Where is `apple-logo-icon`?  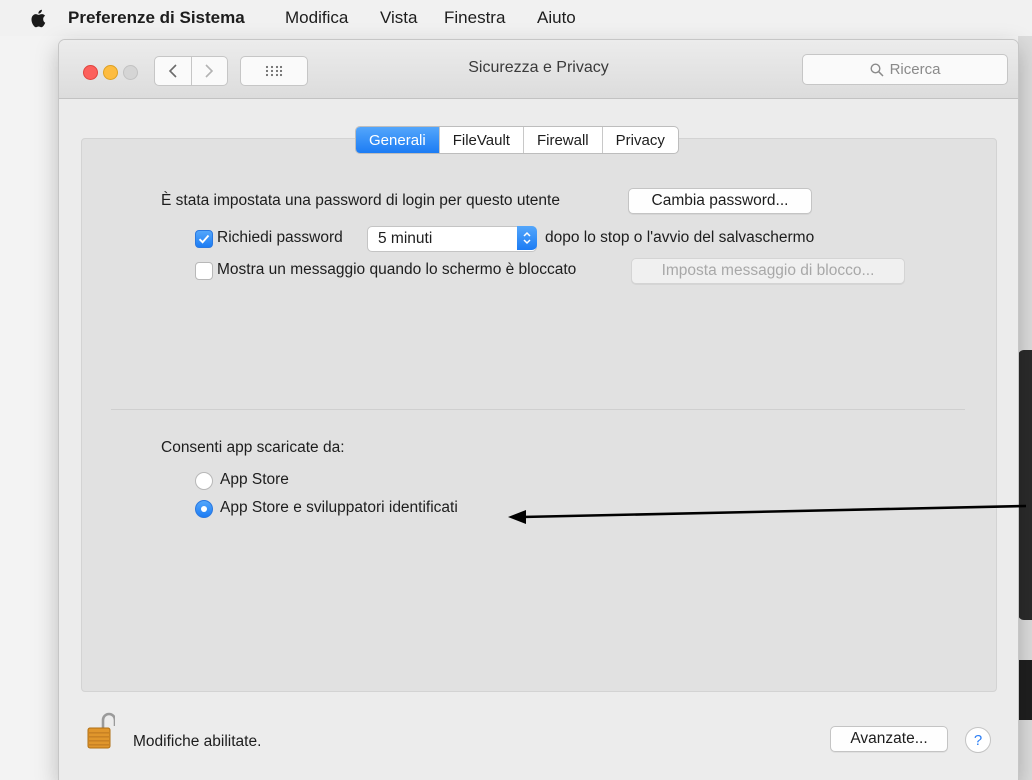
apple-logo-icon is located at coordinates (38, 18).